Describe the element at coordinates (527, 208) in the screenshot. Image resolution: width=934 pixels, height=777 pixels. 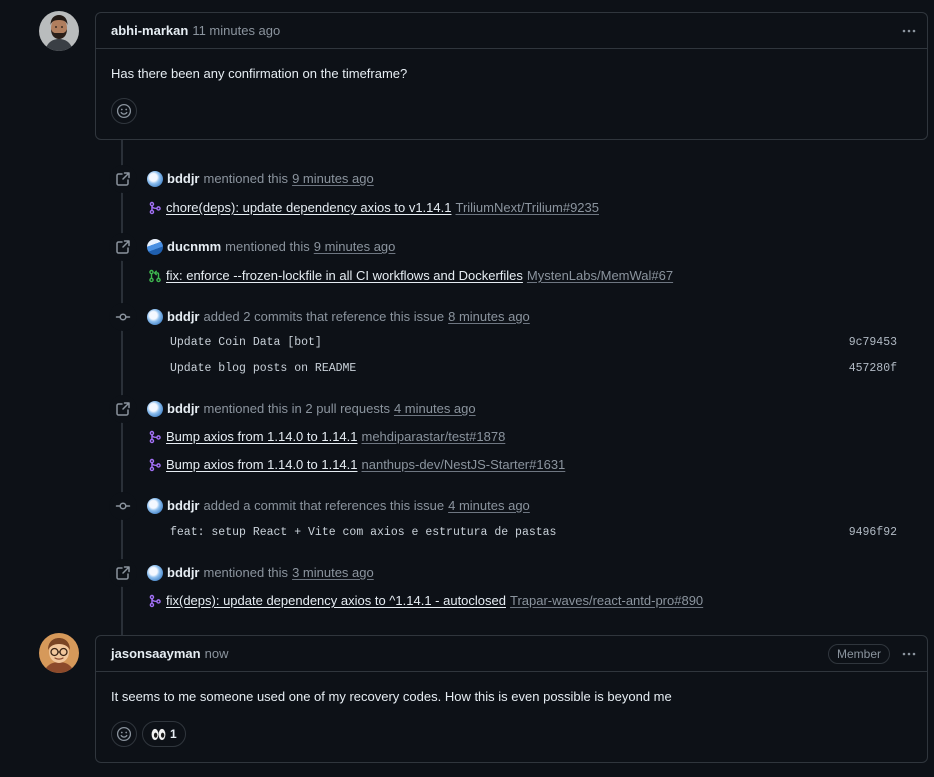
I see `pull-request-repo-link: TriliumNext/Trilium#9235` at that location.